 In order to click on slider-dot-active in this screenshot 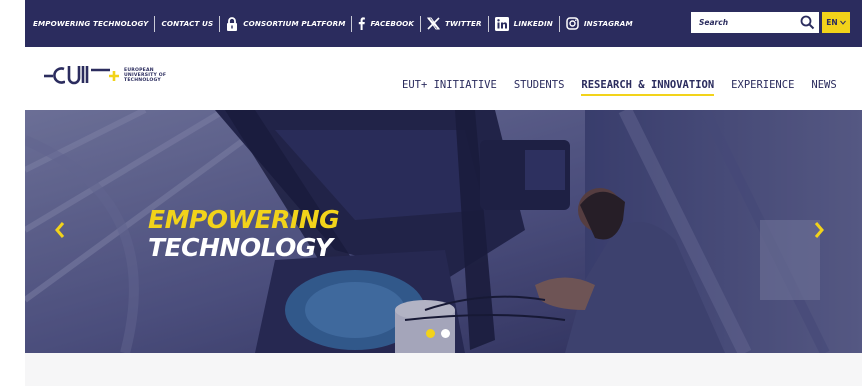, I will do `click(430, 333)`.